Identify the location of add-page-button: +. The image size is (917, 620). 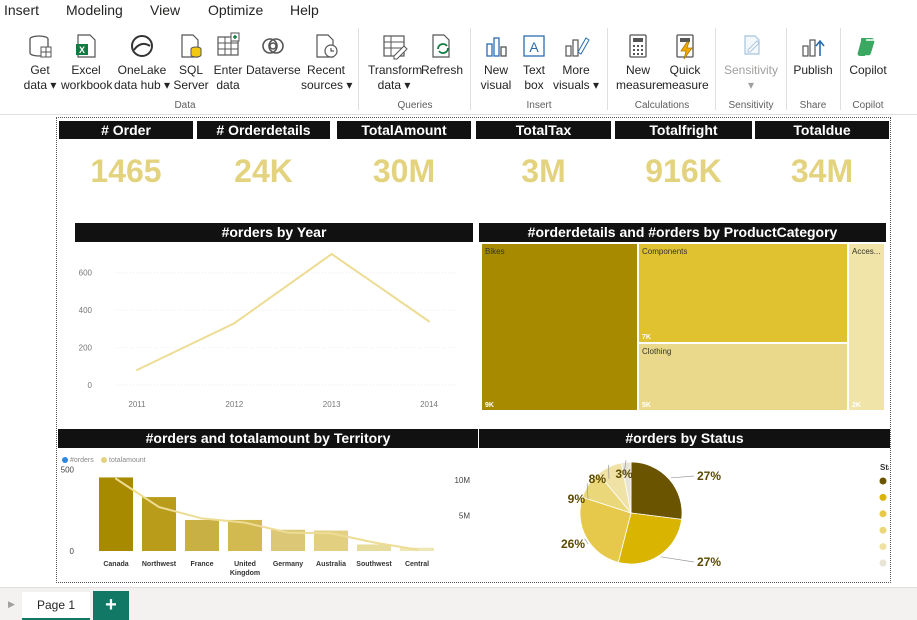
(111, 605).